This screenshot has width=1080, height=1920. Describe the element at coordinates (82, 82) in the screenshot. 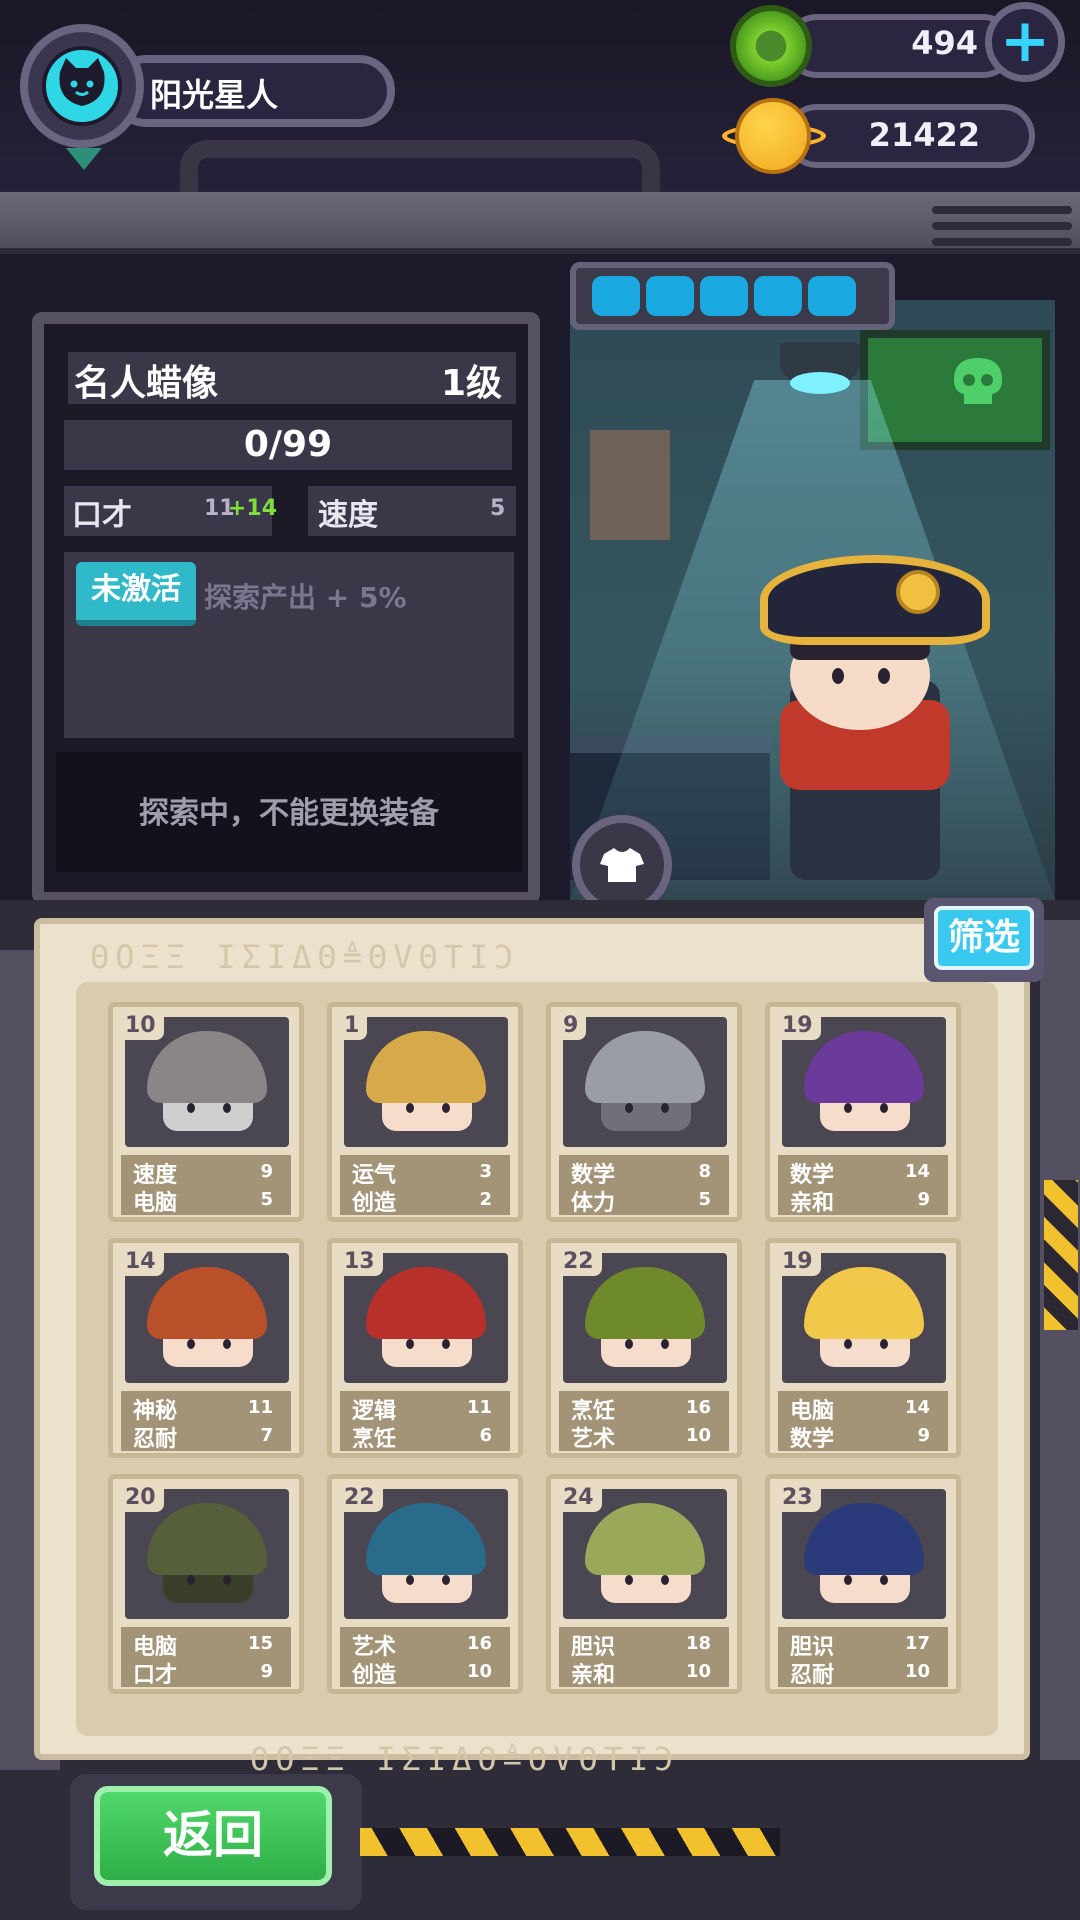

I see `cat-face-icon` at that location.